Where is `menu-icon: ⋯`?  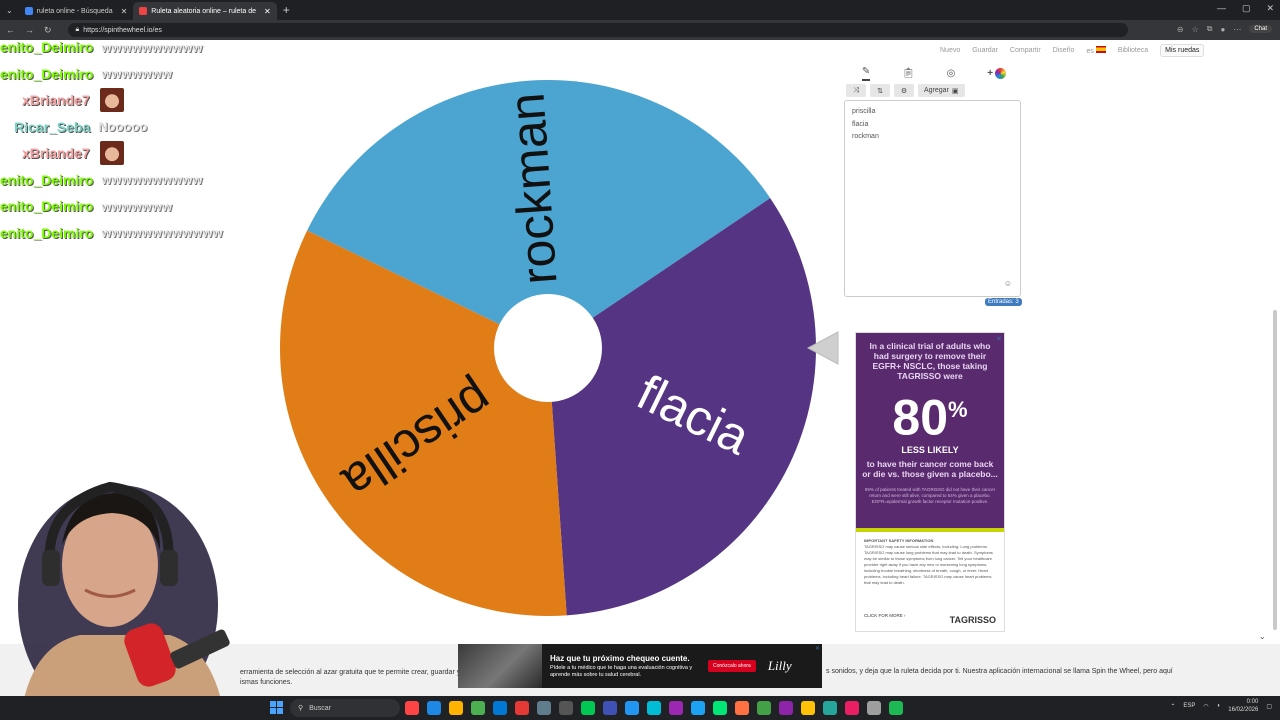
menu-icon: ⋯ is located at coordinates (1237, 29).